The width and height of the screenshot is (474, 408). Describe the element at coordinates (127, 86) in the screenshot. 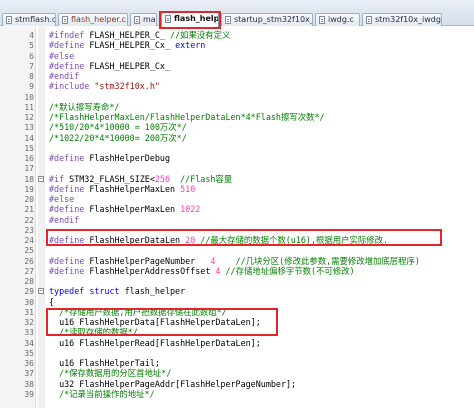

I see `code-token: "stm32f10x.h"` at that location.